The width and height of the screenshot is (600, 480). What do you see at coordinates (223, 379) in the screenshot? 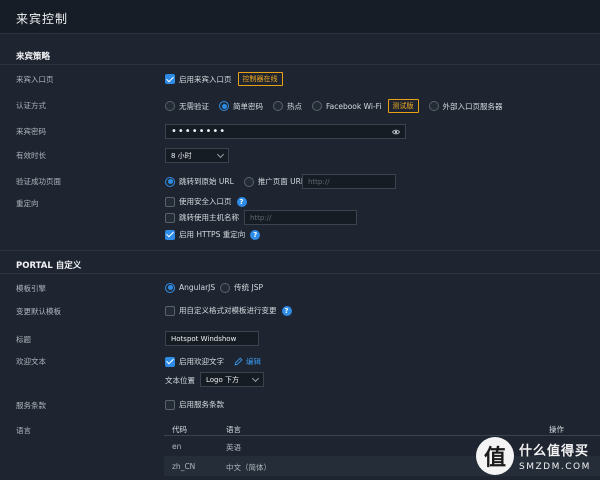
I see `text-position-value: Logo 下方` at bounding box center [223, 379].